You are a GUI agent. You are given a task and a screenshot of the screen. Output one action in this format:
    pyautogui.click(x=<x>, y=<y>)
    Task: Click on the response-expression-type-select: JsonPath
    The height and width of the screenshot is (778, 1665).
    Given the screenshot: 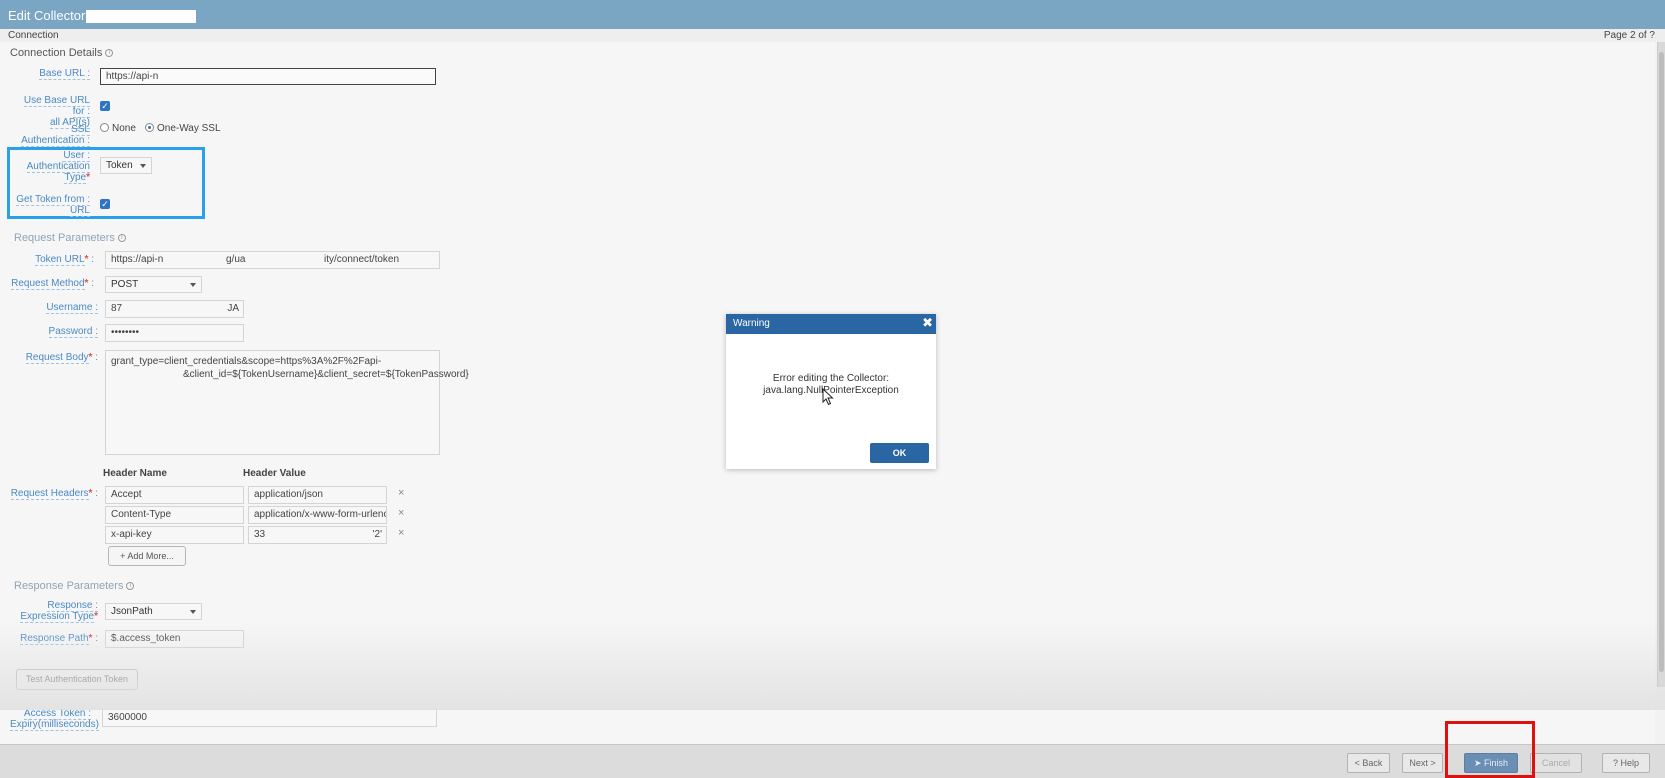 What is the action you would take?
    pyautogui.click(x=153, y=611)
    